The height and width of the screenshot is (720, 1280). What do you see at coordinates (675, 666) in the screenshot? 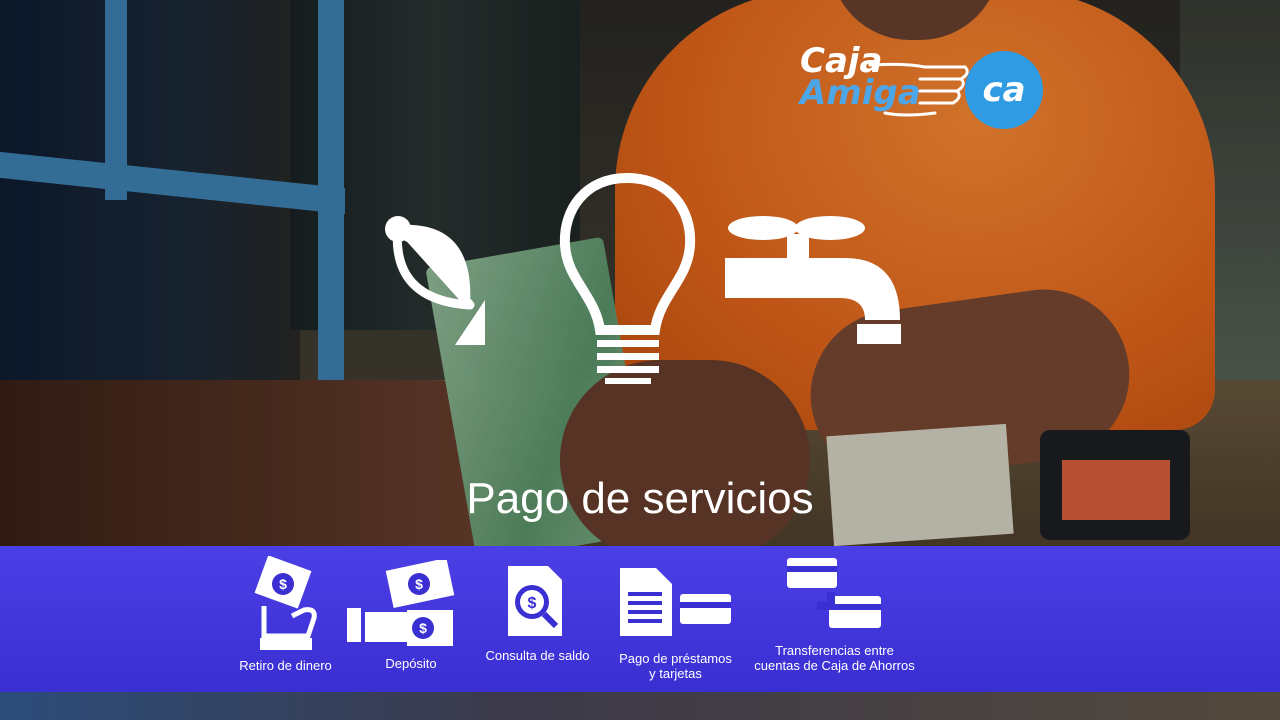
I see `service-label-prestamos: Pago de préstamos y tarjetas` at bounding box center [675, 666].